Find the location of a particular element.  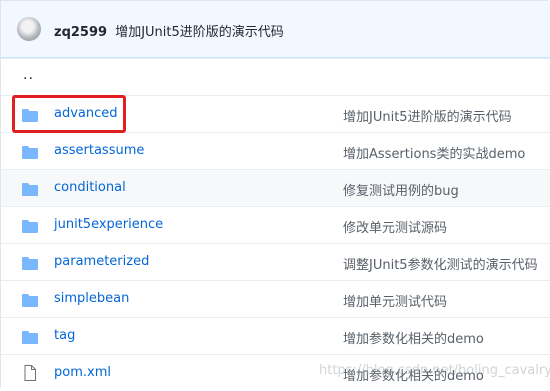

file-name-link: junit5experience is located at coordinates (108, 224).